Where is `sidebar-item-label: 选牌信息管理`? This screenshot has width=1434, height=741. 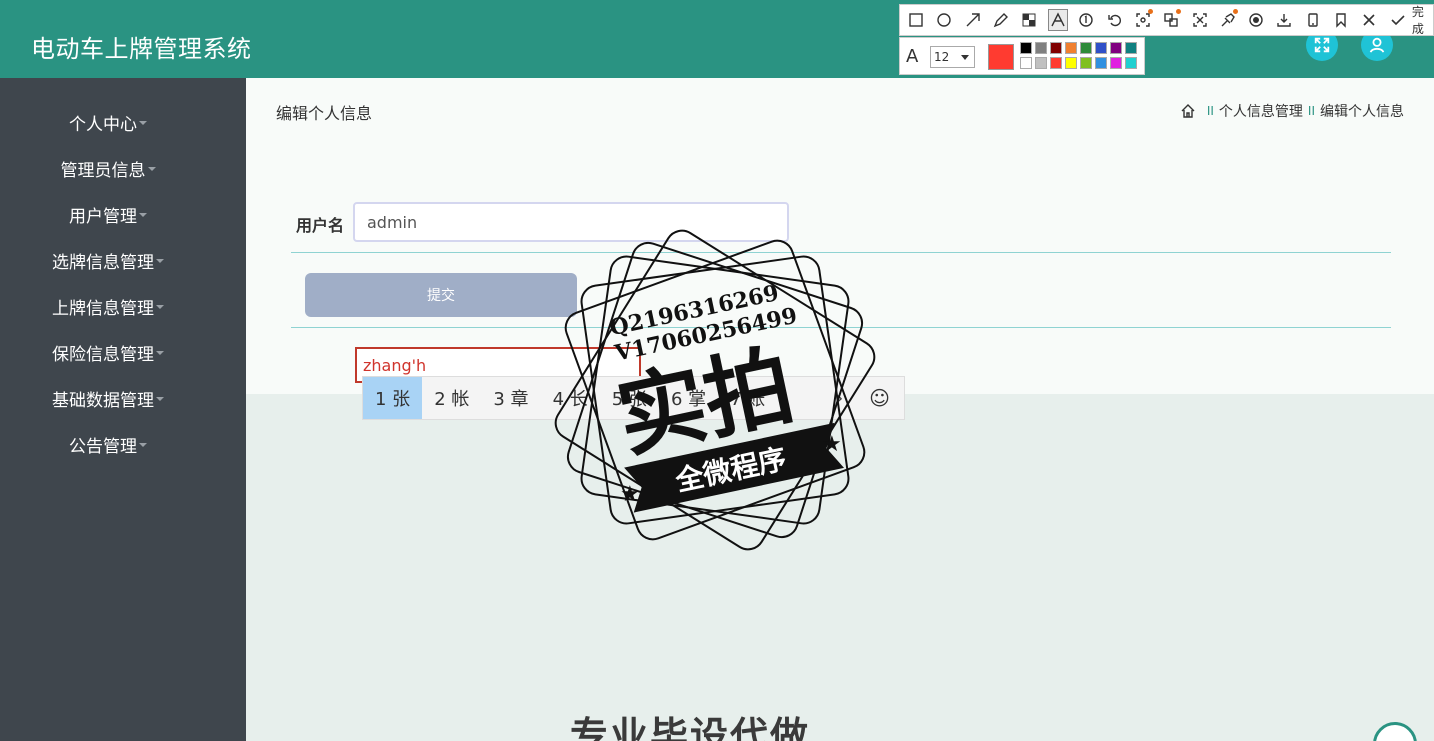 sidebar-item-label: 选牌信息管理 is located at coordinates (103, 262).